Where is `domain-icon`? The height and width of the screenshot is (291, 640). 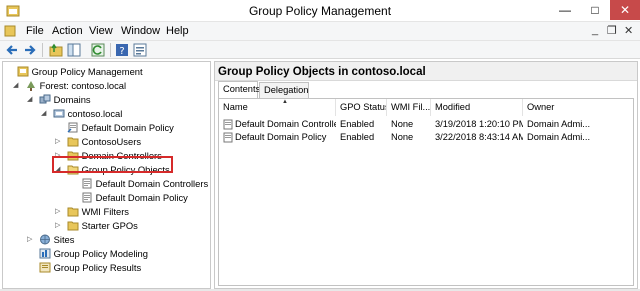 domain-icon is located at coordinates (59, 113).